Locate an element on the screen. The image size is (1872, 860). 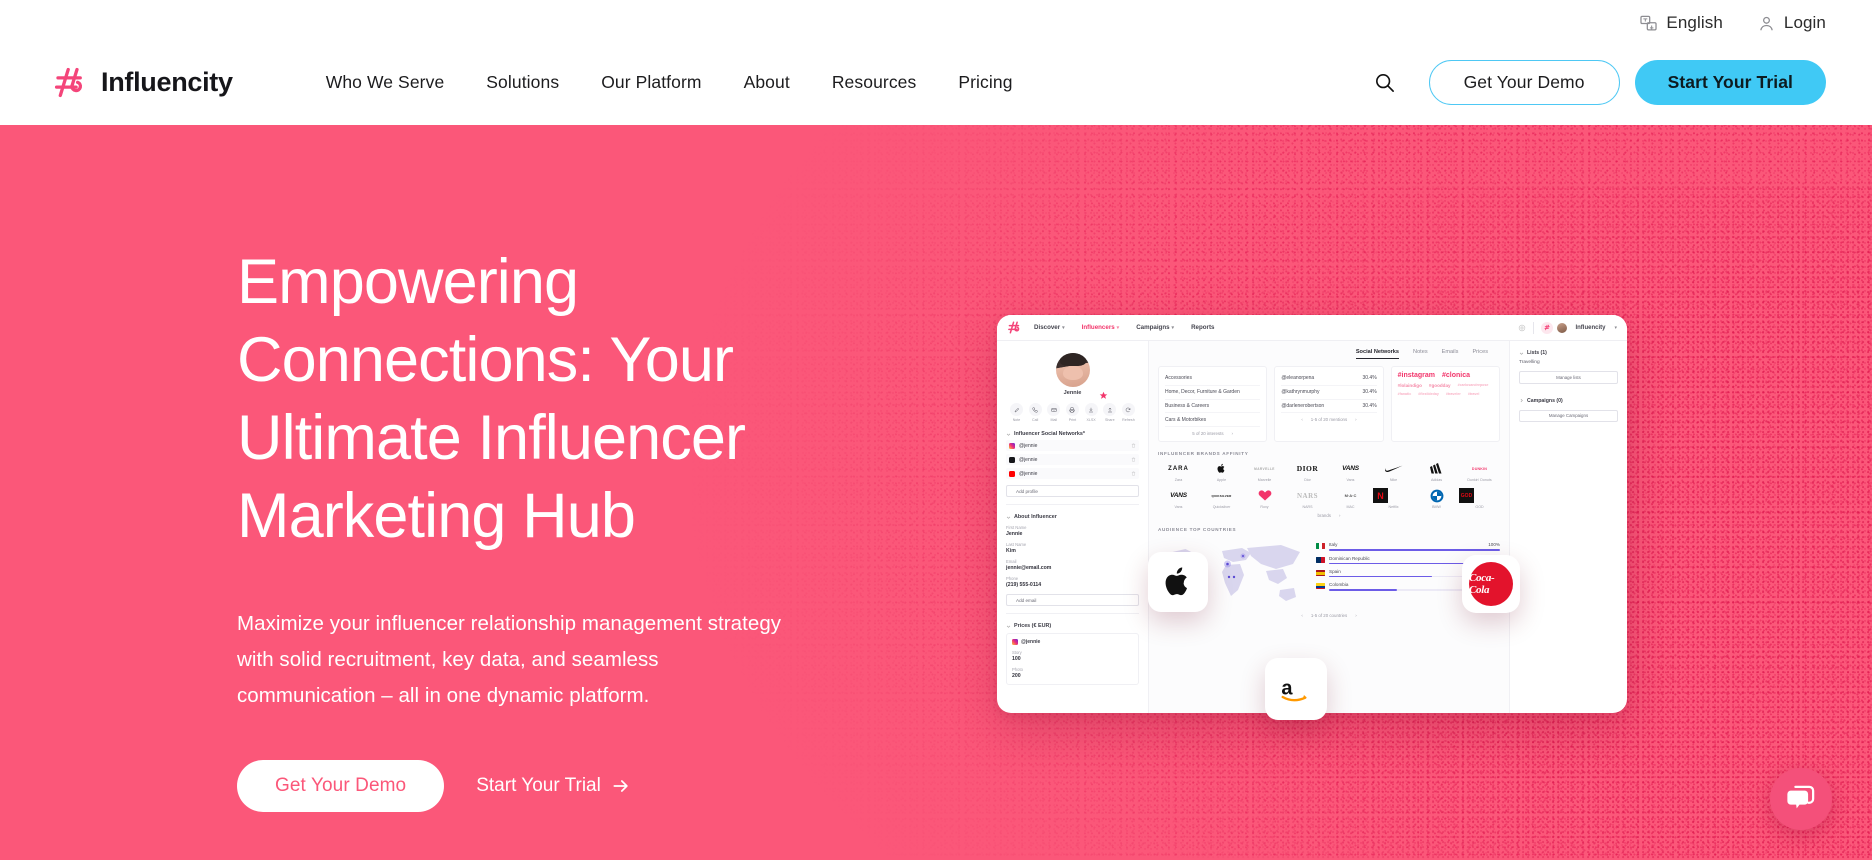
brand-logo: DIOR is located at coordinates (1307, 469).